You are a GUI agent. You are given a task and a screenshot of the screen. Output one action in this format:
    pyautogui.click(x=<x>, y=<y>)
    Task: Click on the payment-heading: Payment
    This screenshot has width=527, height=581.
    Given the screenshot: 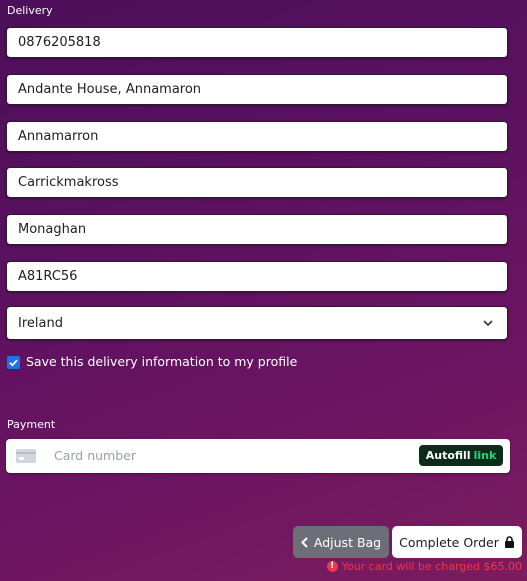 What is the action you would take?
    pyautogui.click(x=31, y=424)
    